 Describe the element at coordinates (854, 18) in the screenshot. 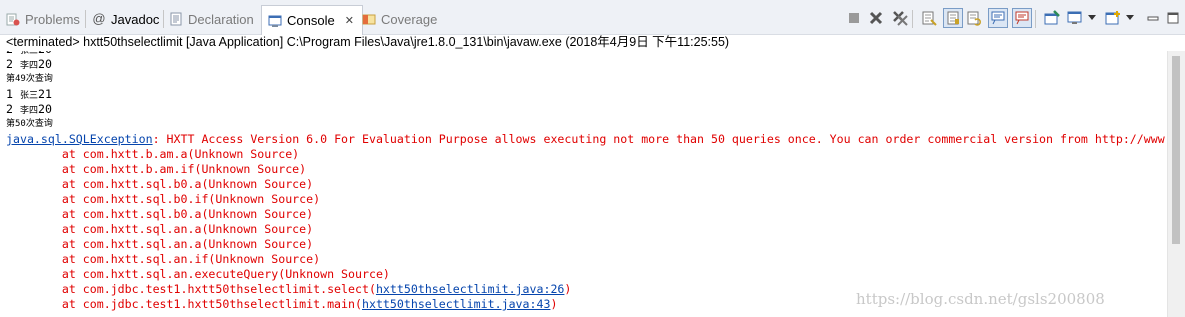

I see `terminate-icon` at that location.